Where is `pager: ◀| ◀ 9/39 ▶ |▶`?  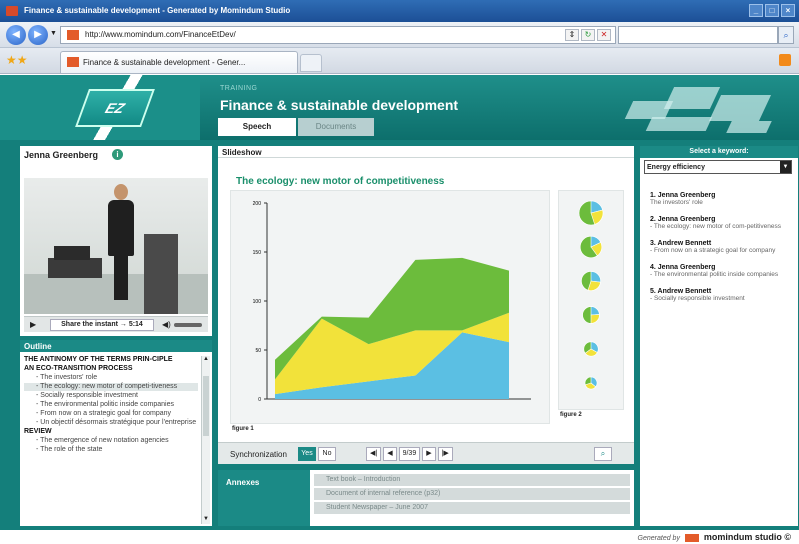 pager: ◀| ◀ 9/39 ▶ |▶ is located at coordinates (409, 454).